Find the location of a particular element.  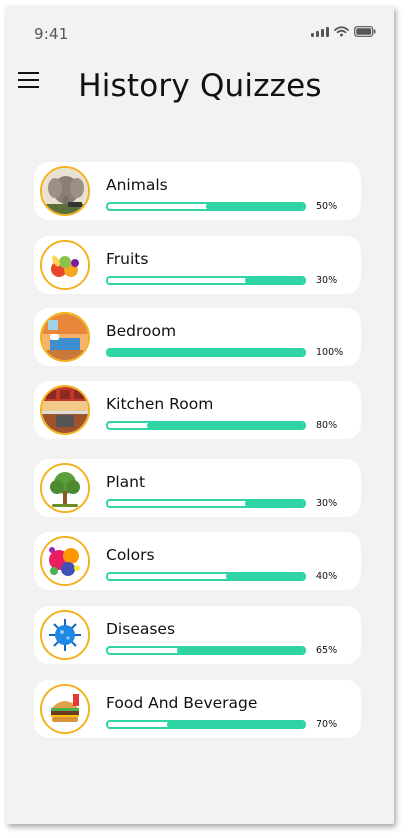

quiz-card-label: Plant is located at coordinates (126, 482).